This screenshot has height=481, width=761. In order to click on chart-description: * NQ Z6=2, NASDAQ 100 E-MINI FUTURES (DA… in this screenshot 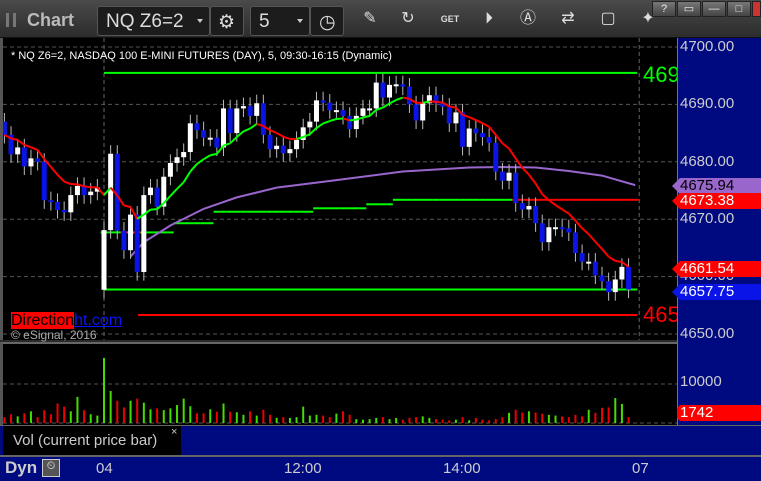, I will do `click(201, 56)`.